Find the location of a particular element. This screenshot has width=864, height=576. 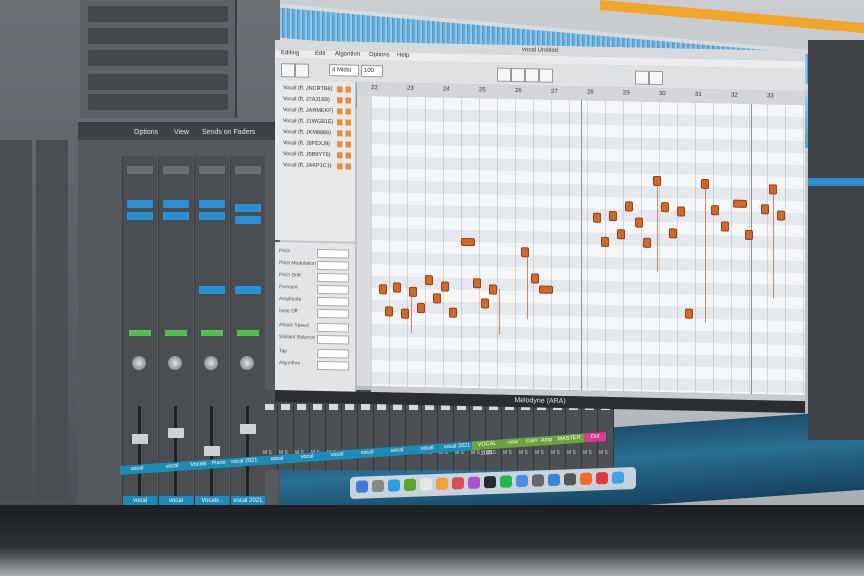

track-item: Vocal (ft. J8FEXJ9) is located at coordinates (318, 144).